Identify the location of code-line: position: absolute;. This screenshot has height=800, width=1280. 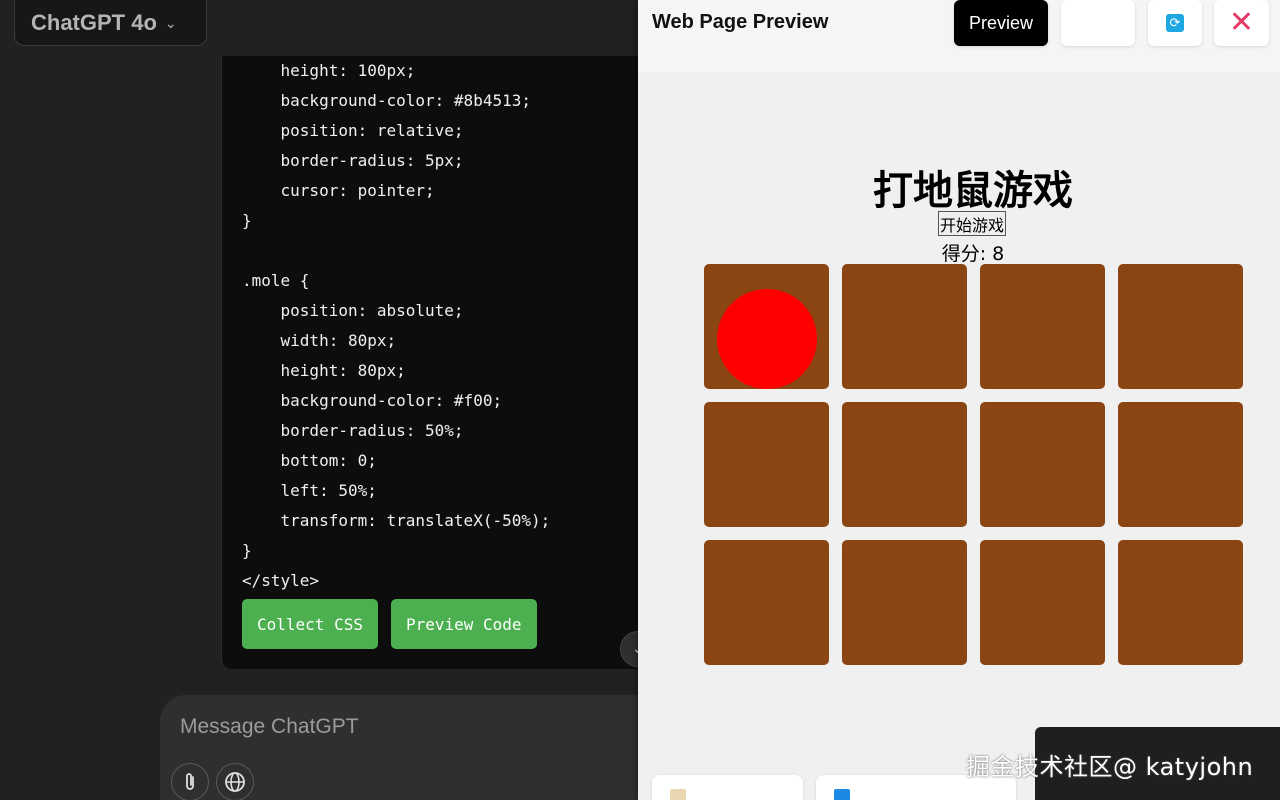
(353, 310).